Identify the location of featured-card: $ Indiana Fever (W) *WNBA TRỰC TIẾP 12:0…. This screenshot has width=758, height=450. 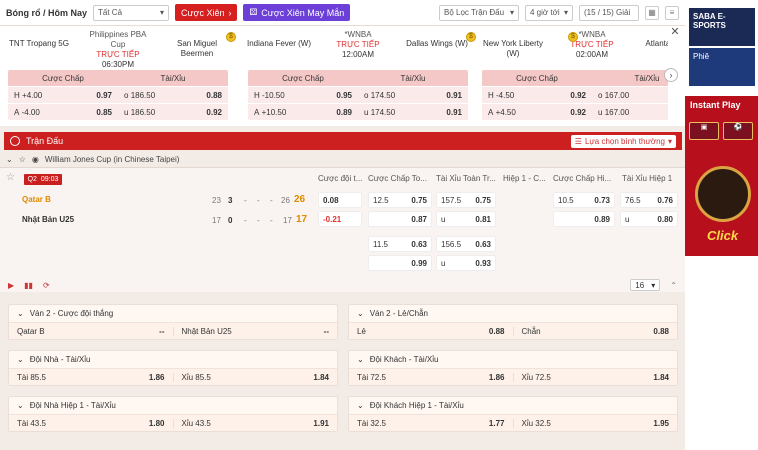
(360, 76).